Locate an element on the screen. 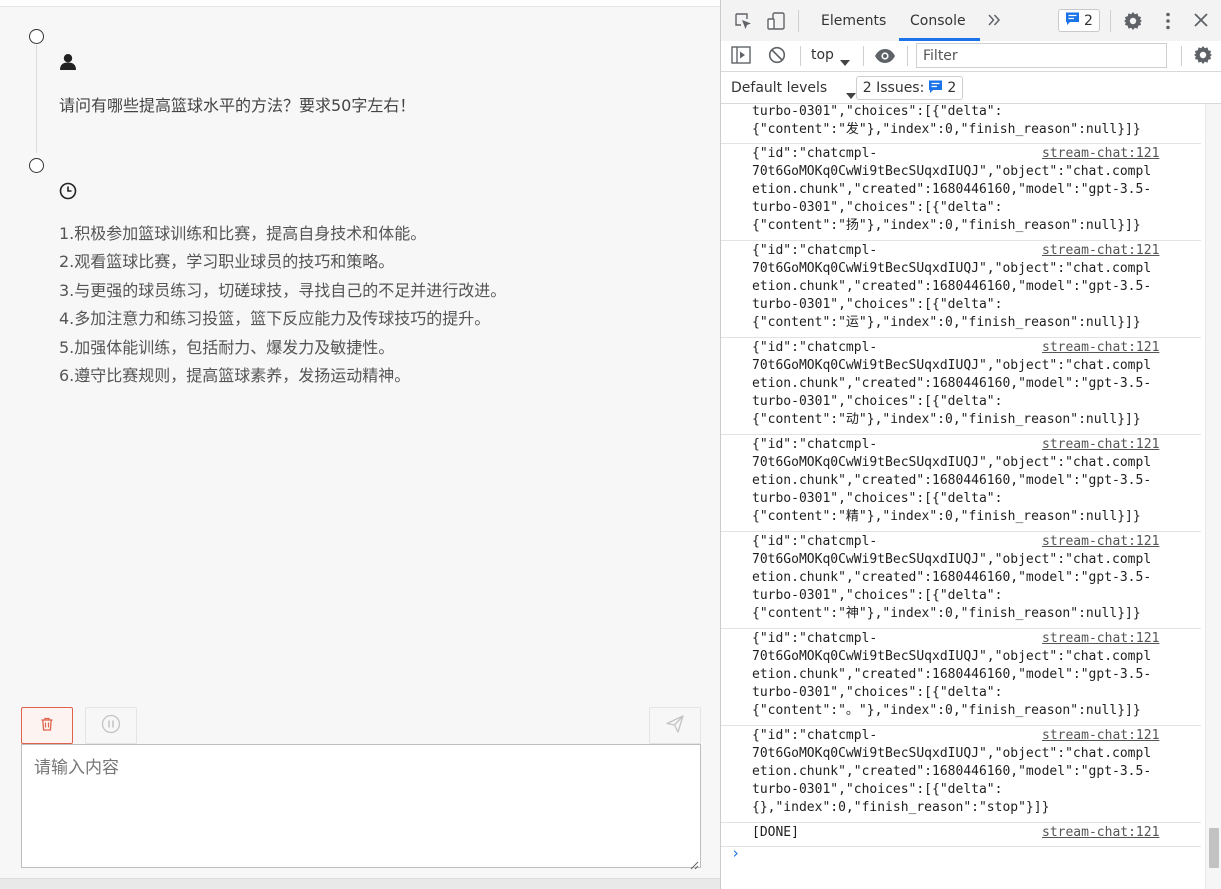  clear-console-icon is located at coordinates (777, 57).